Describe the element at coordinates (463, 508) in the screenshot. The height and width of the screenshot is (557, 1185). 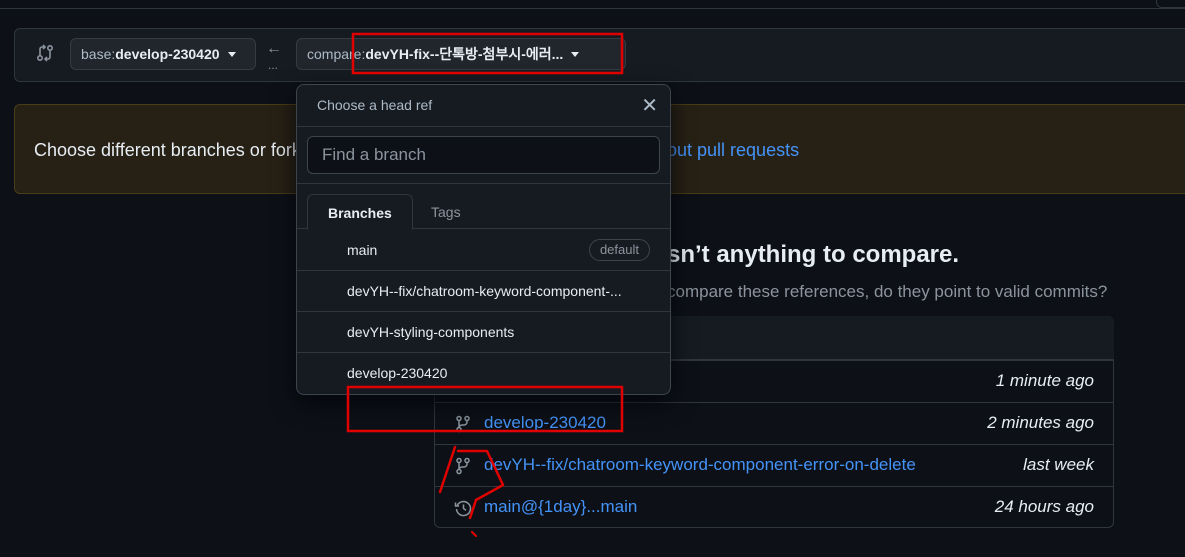
I see `history-icon` at that location.